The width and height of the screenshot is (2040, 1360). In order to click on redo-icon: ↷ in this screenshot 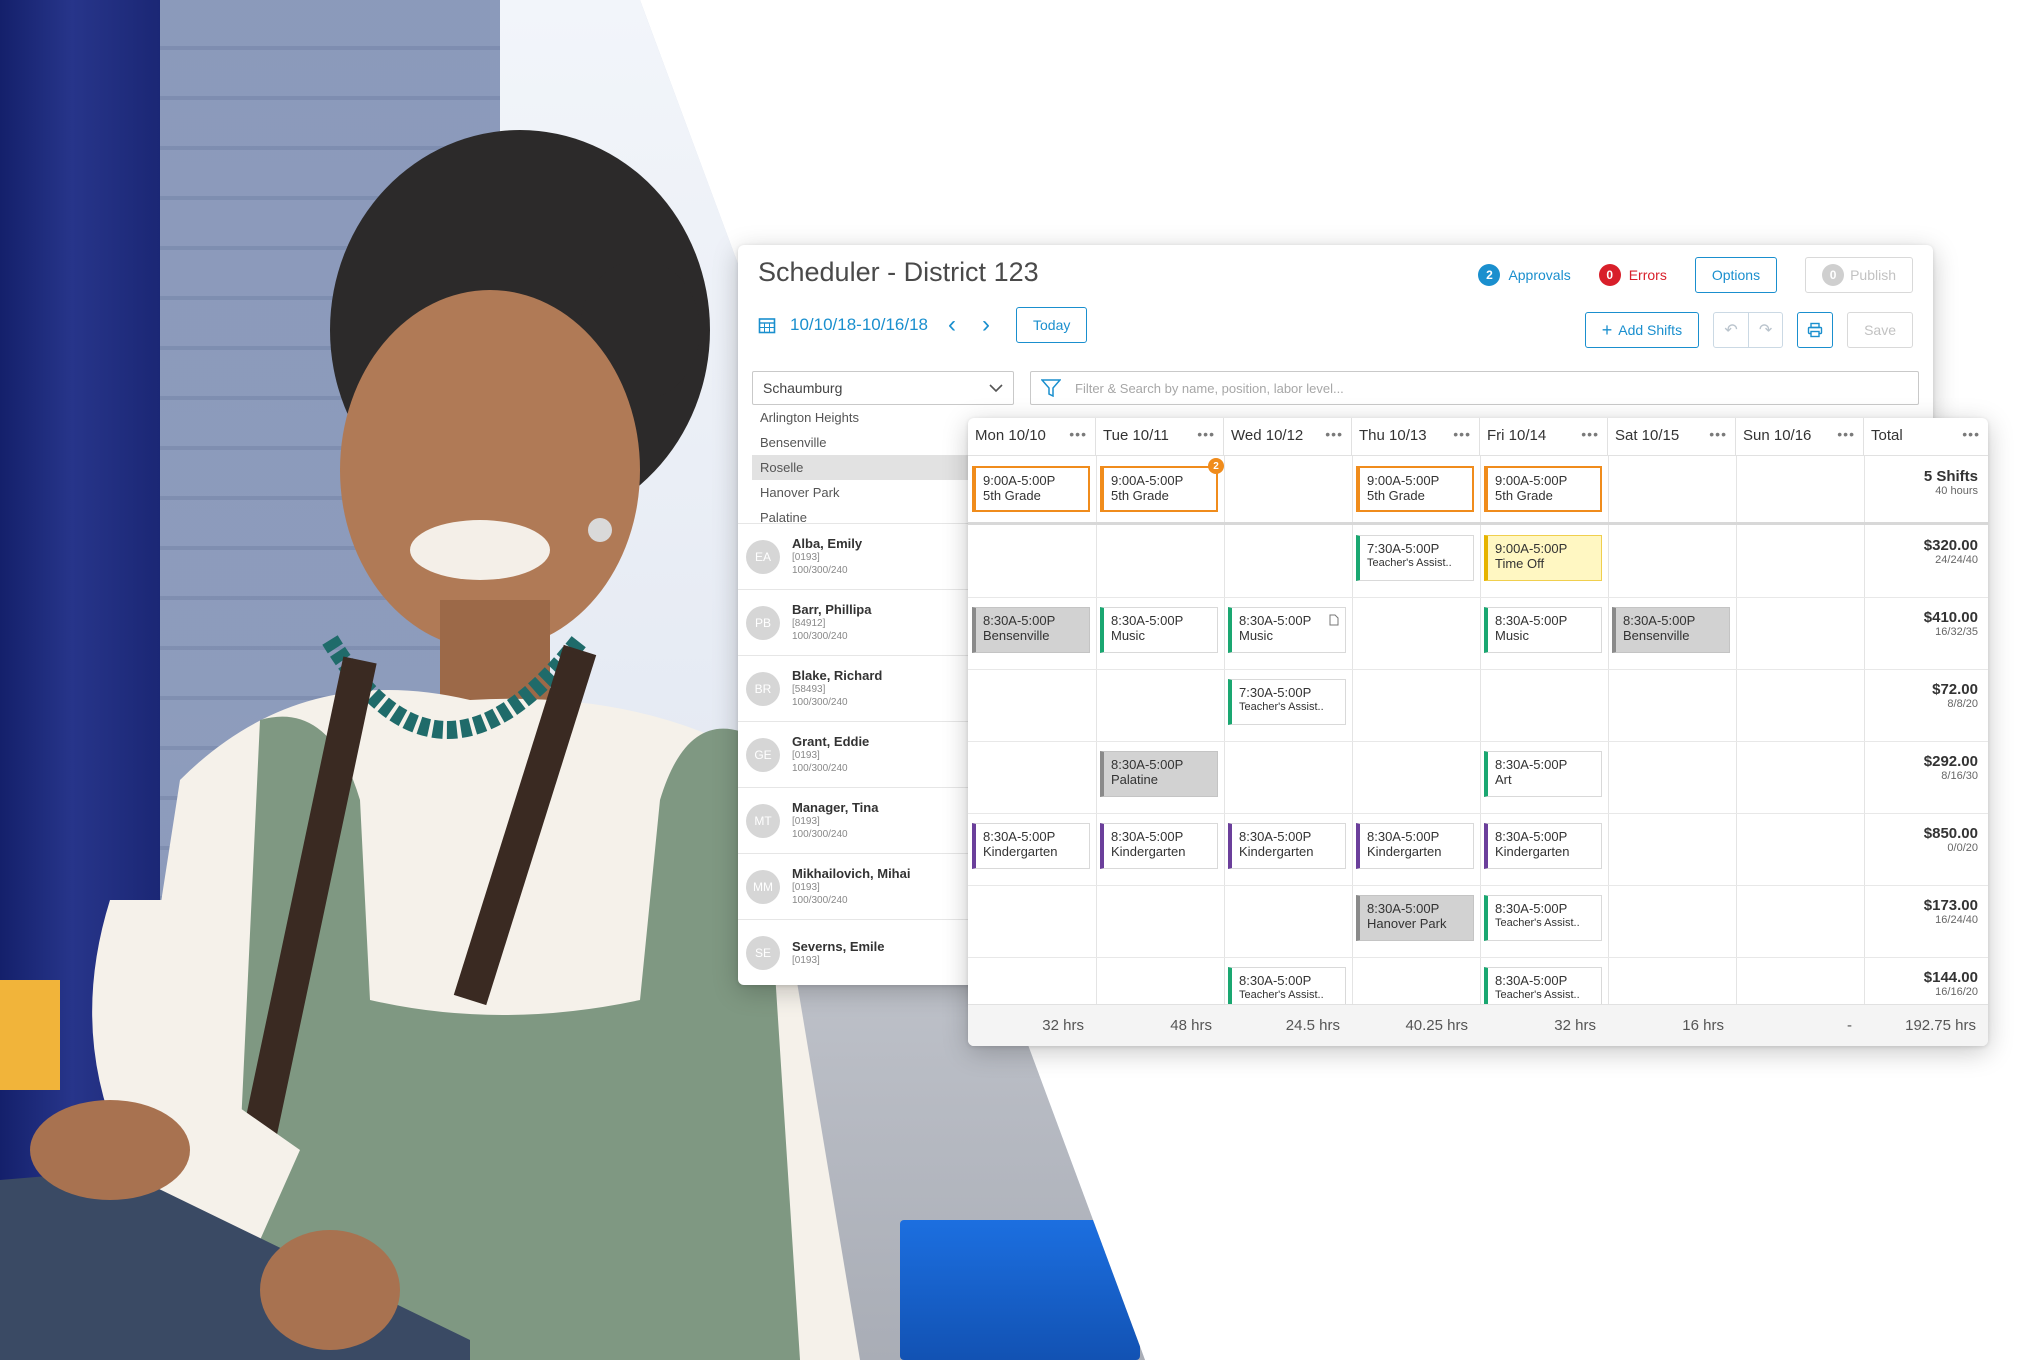, I will do `click(1765, 330)`.